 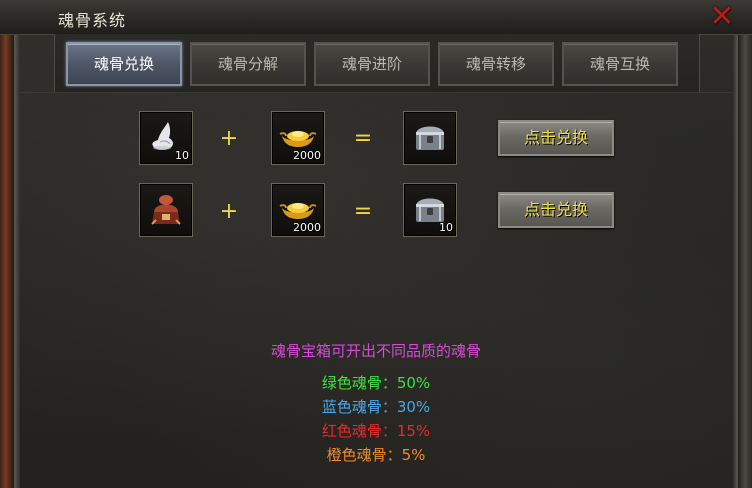 What do you see at coordinates (363, 138) in the screenshot?
I see `recipe1-equals: =` at bounding box center [363, 138].